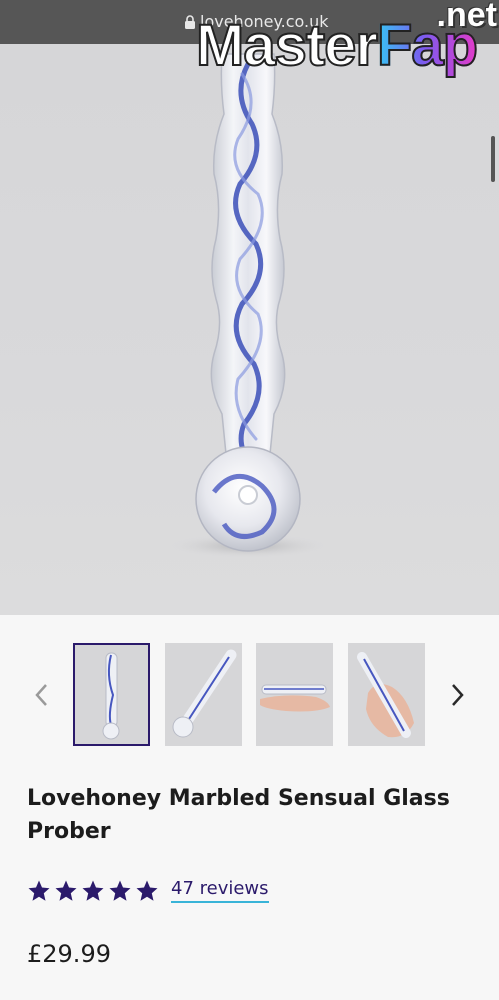 This screenshot has height=1000, width=499. What do you see at coordinates (238, 815) in the screenshot?
I see `product-title: Lovehoney Marbled Sensual Glass Prober` at bounding box center [238, 815].